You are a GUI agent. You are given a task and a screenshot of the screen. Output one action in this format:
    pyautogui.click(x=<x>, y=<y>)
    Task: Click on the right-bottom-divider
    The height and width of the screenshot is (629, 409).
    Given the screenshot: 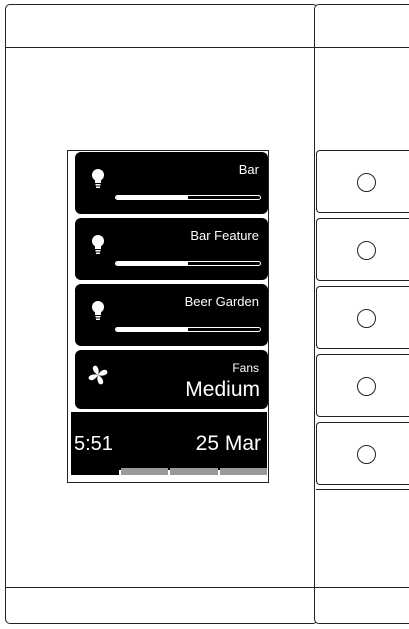 What is the action you would take?
    pyautogui.click(x=361, y=587)
    